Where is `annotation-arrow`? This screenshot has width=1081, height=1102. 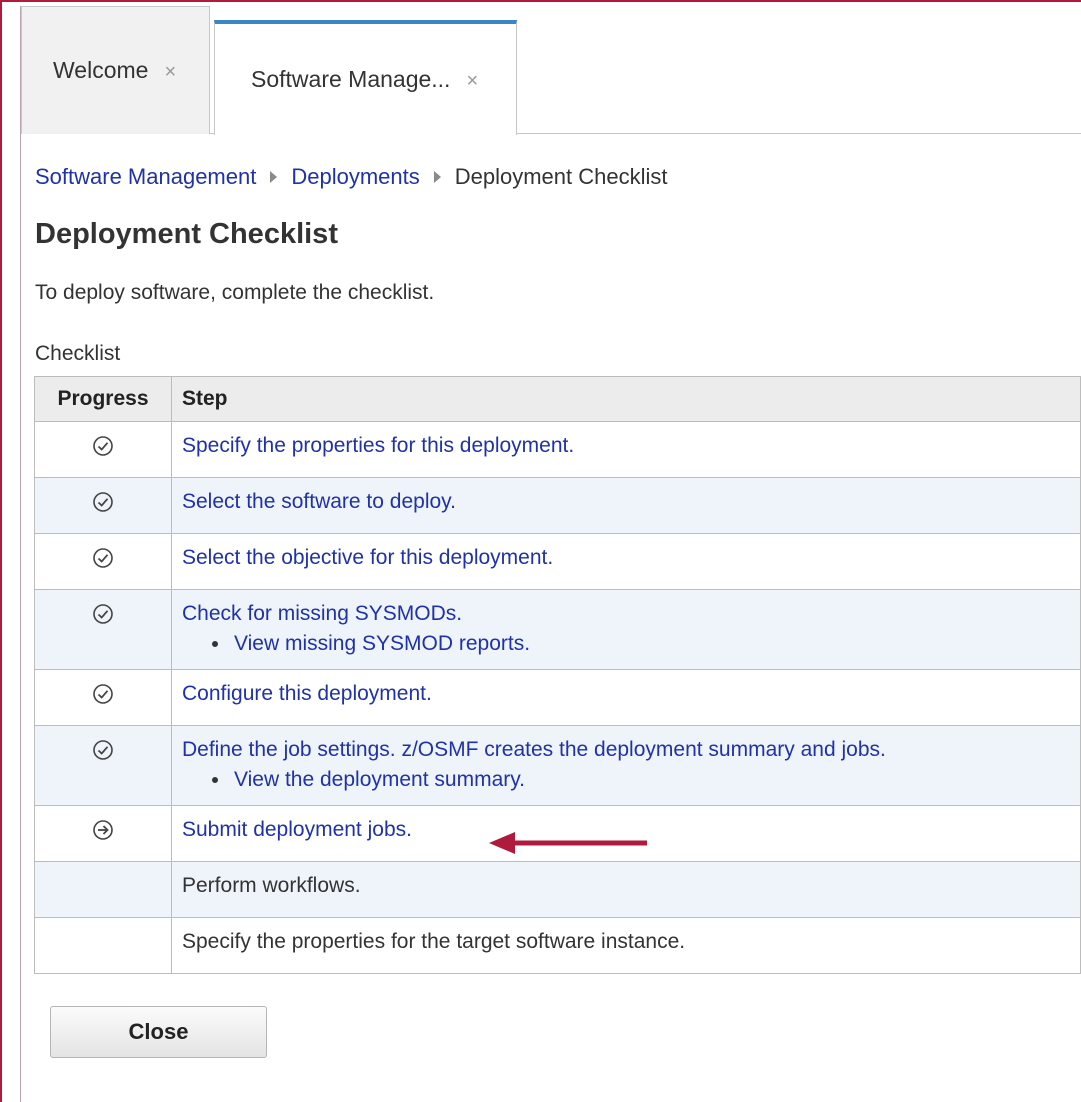
annotation-arrow is located at coordinates (568, 843).